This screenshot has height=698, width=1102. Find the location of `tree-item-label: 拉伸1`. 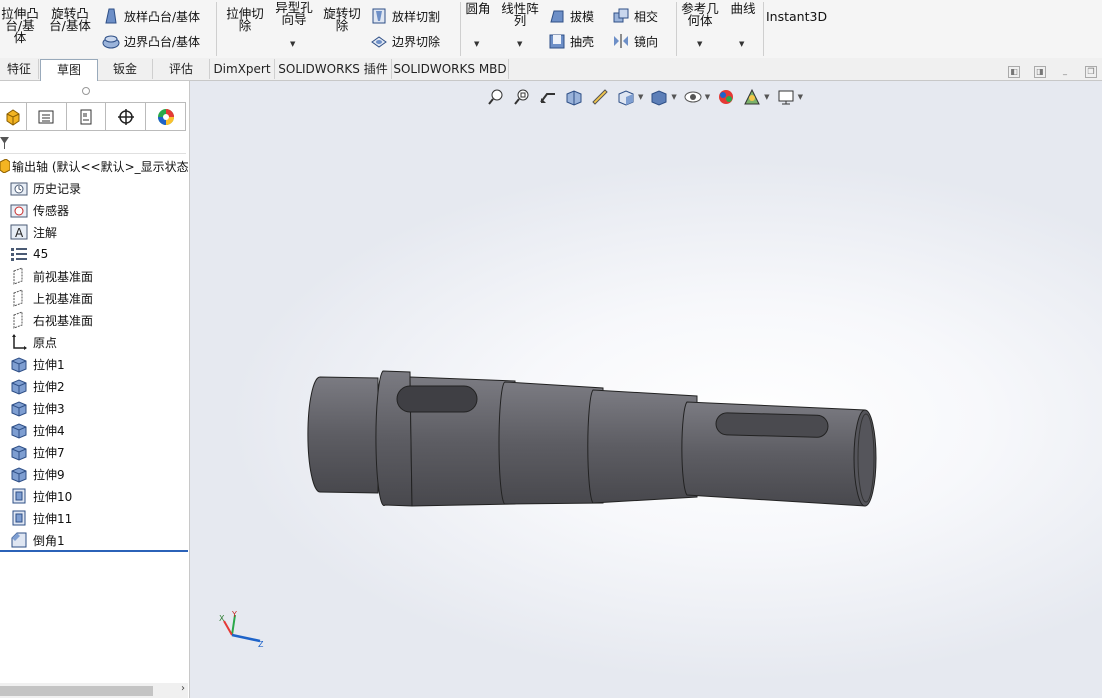

tree-item-label: 拉伸1 is located at coordinates (49, 364).